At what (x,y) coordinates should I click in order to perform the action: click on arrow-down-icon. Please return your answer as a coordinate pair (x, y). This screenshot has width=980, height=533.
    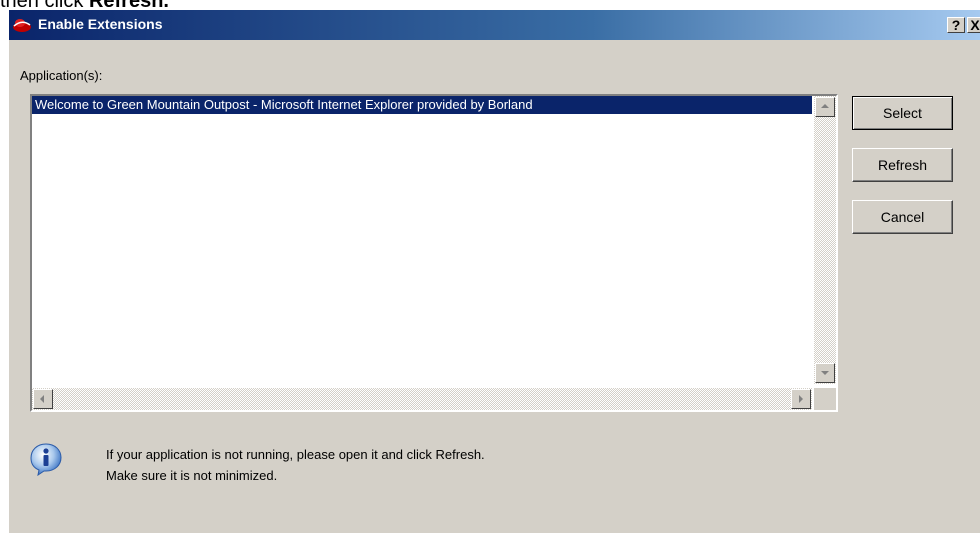
    Looking at the image, I should click on (825, 373).